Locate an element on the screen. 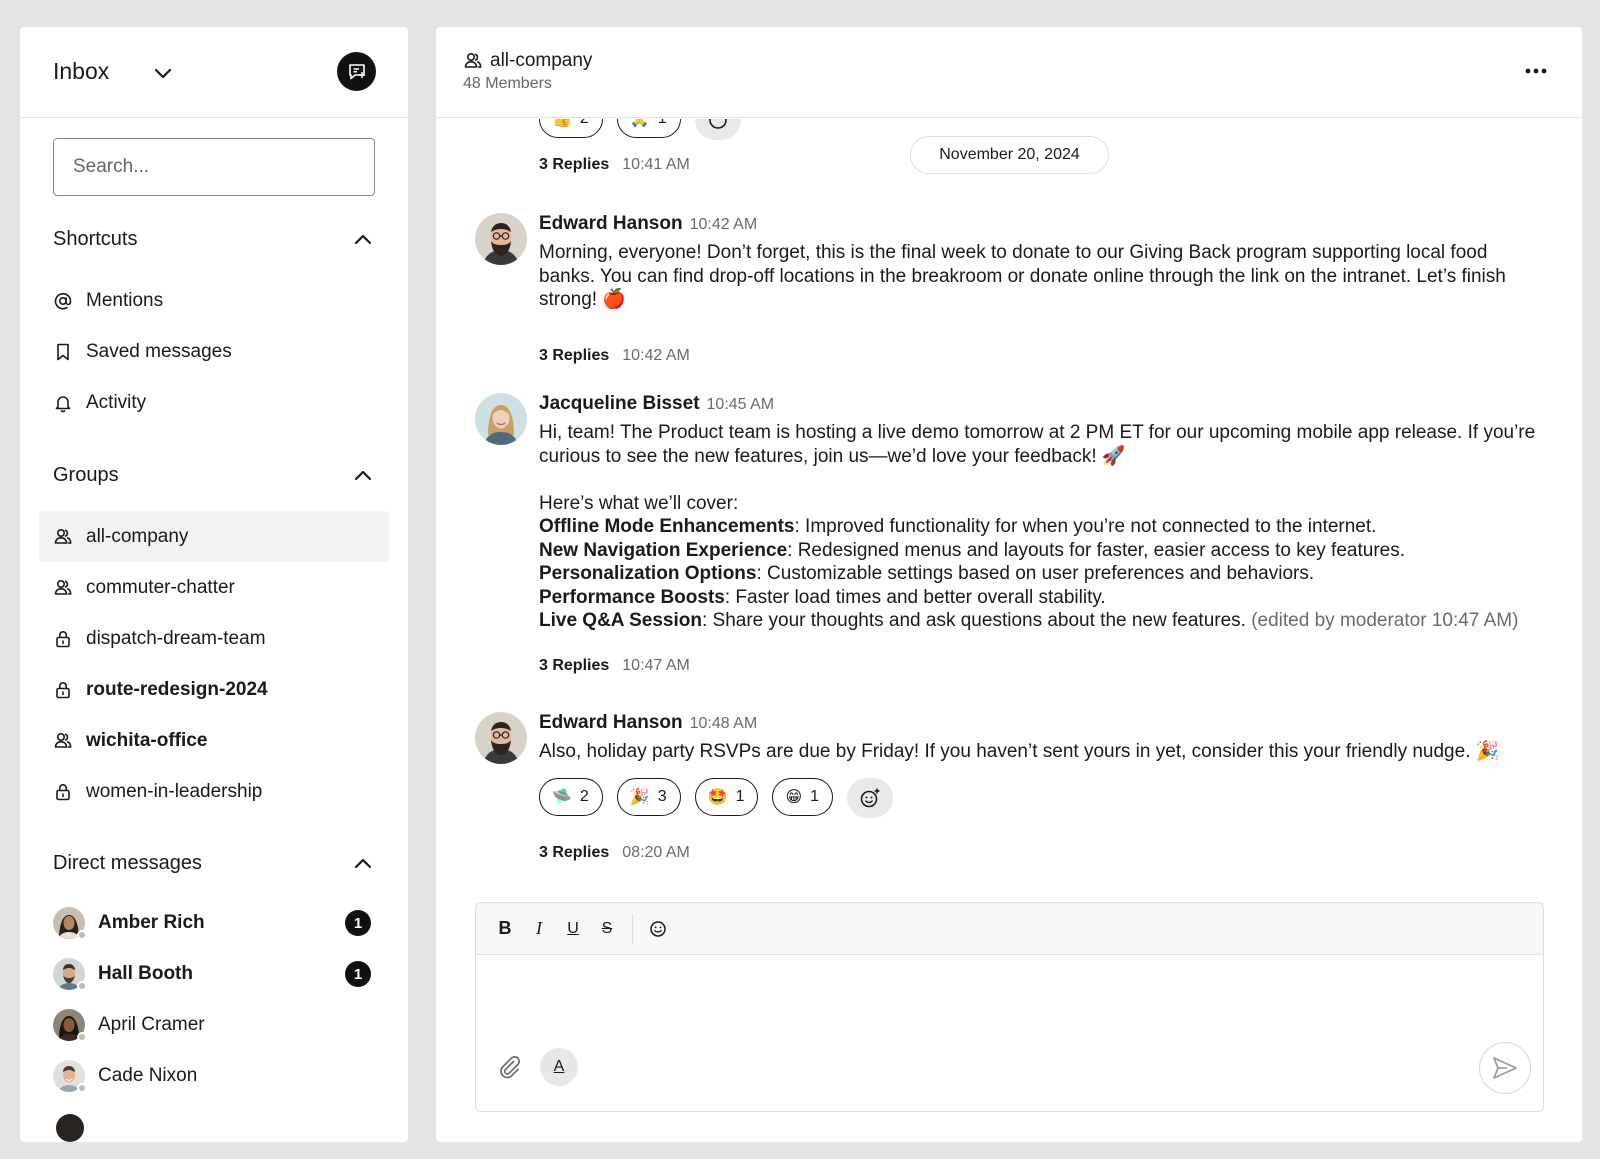 This screenshot has height=1159, width=1600. shortcut-saved-messages: Saved messages is located at coordinates (214, 351).